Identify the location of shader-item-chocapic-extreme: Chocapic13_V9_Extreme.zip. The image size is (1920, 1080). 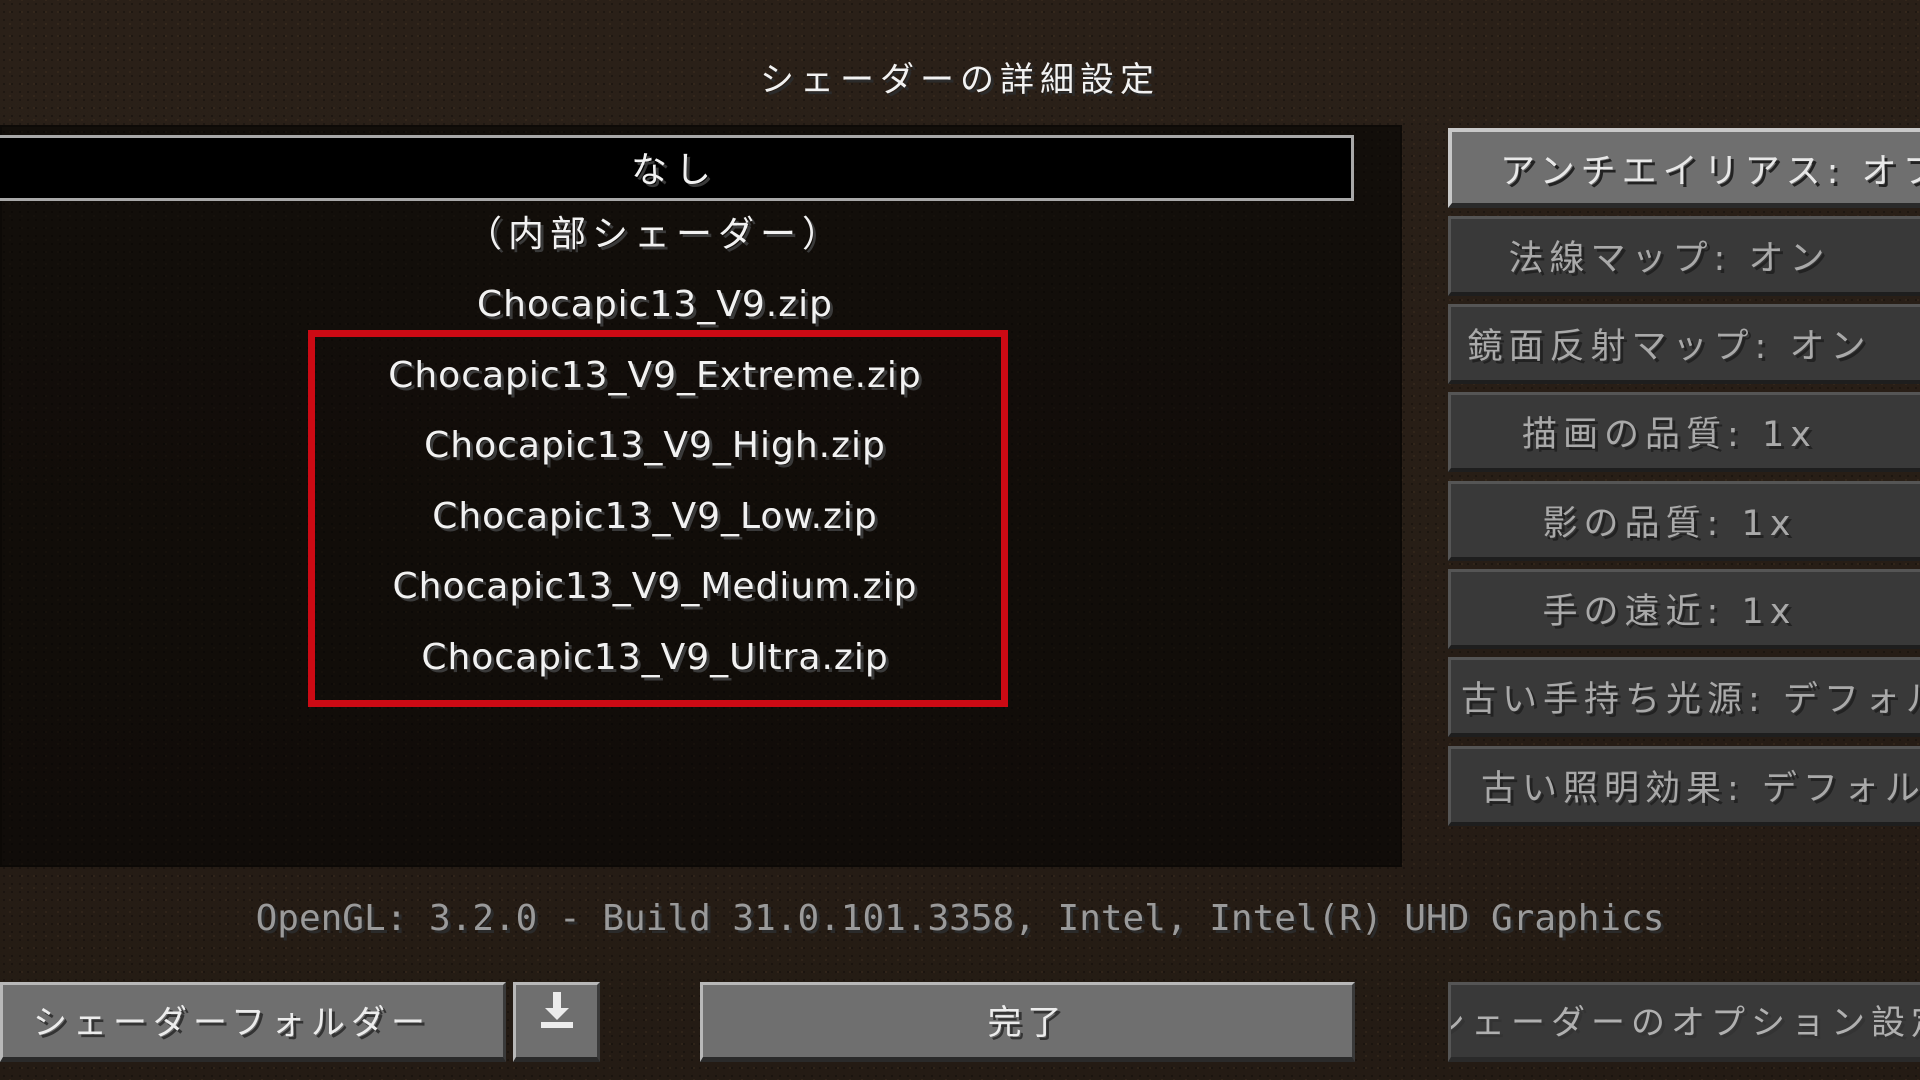
(655, 376).